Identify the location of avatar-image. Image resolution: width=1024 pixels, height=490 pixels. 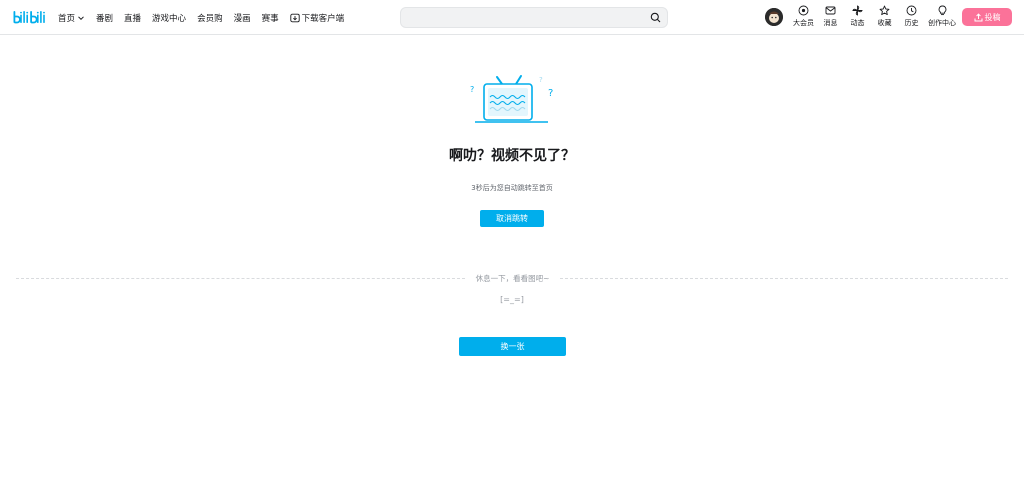
(774, 17).